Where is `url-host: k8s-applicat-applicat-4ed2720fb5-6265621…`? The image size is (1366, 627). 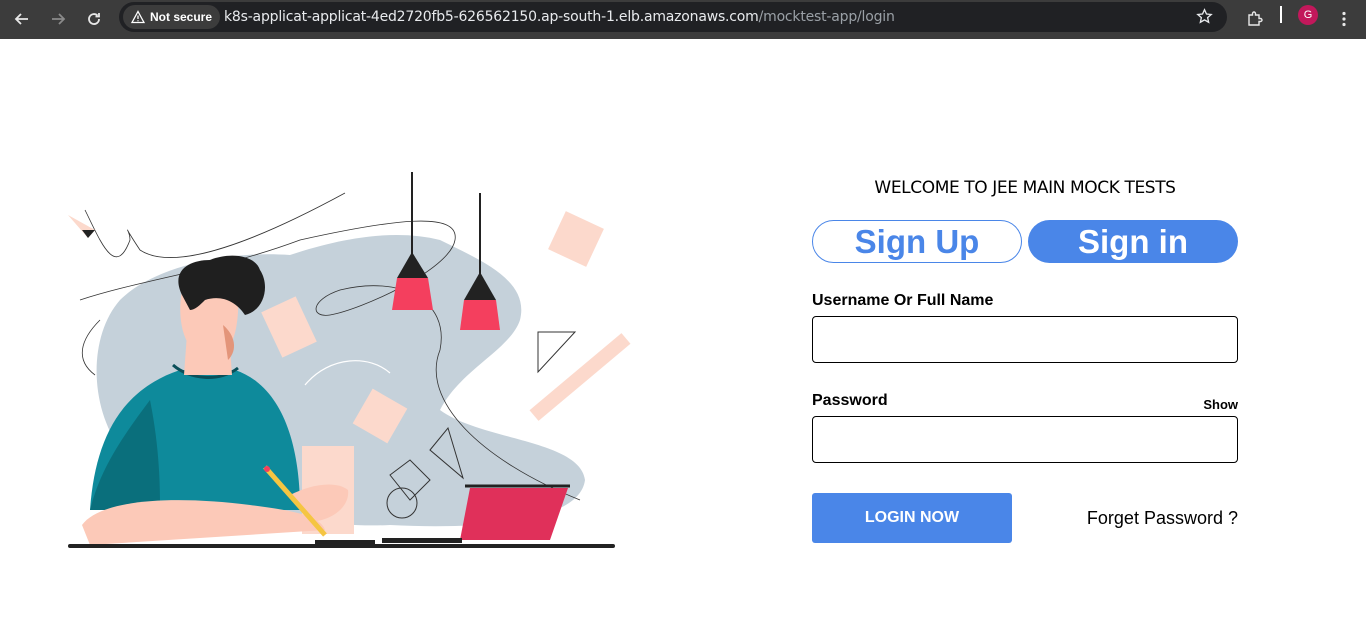 url-host: k8s-applicat-applicat-4ed2720fb5-6265621… is located at coordinates (491, 17).